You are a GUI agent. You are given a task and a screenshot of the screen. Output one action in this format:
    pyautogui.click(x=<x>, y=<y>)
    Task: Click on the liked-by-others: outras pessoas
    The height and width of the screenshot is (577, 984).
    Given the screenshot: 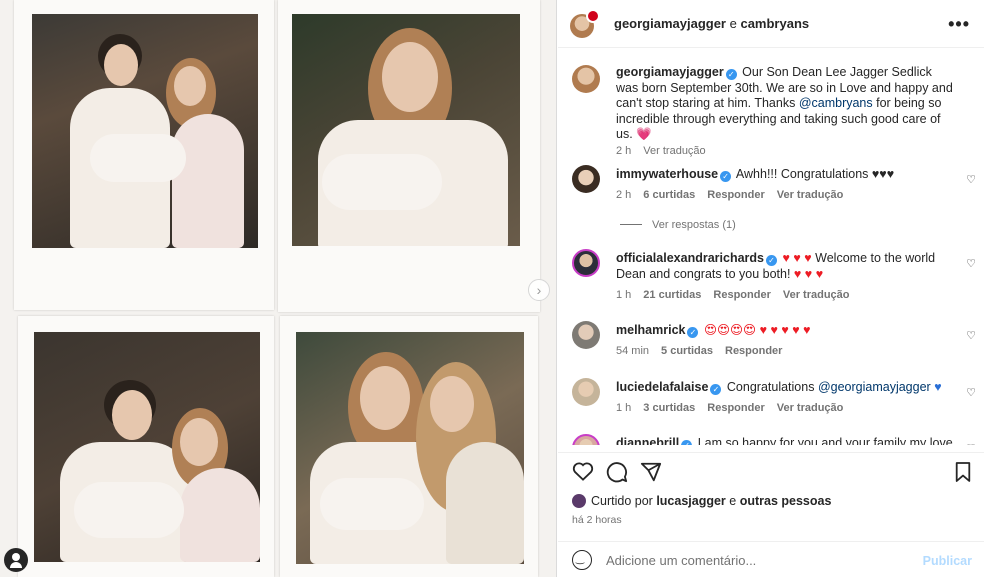 What is the action you would take?
    pyautogui.click(x=786, y=501)
    